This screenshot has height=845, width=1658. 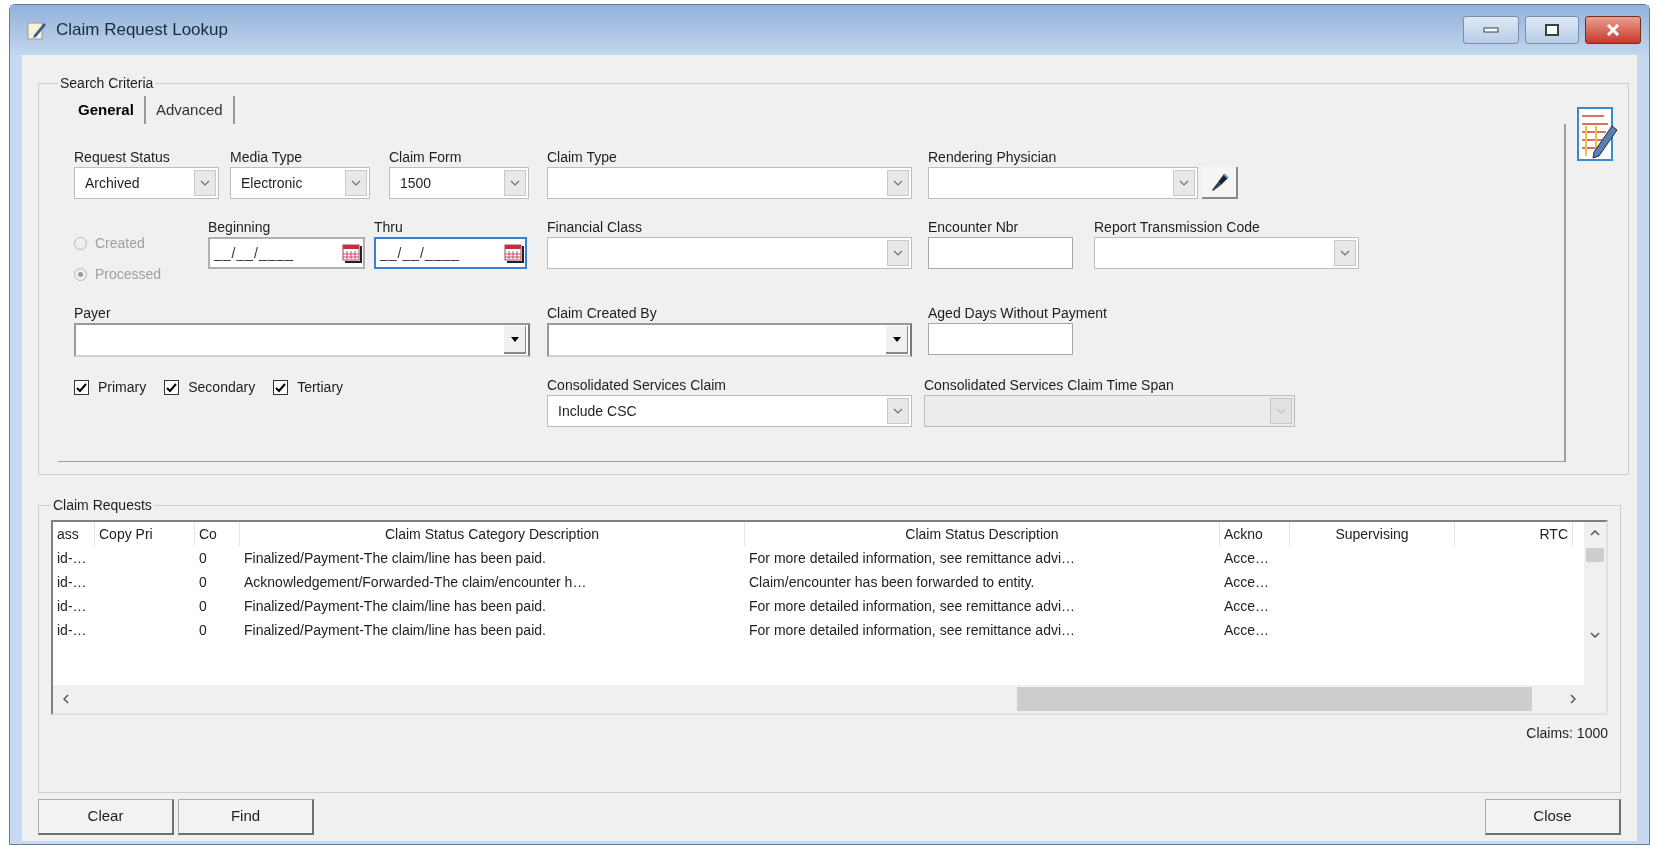 What do you see at coordinates (320, 387) in the screenshot?
I see `checkbox-label: Tertiary` at bounding box center [320, 387].